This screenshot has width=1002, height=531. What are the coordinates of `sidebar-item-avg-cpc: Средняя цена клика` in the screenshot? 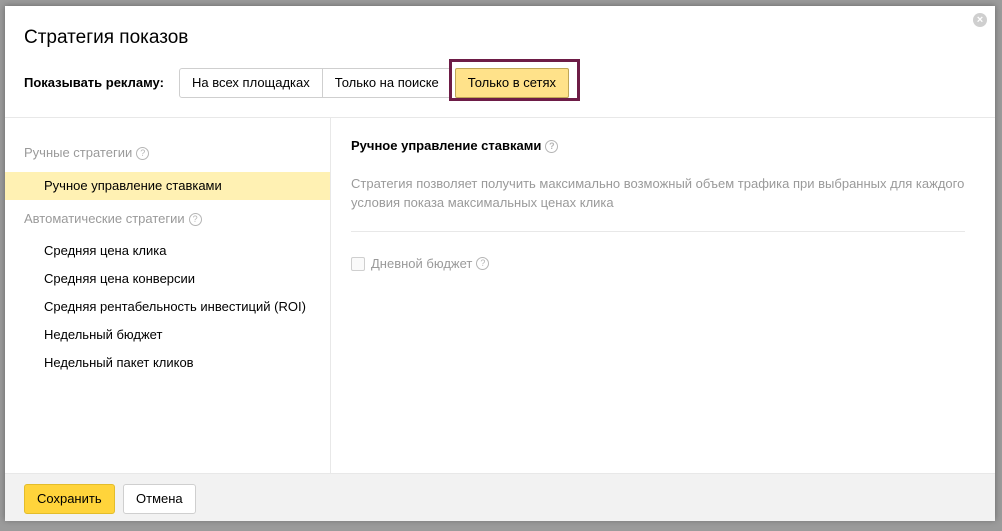 It's located at (167, 251).